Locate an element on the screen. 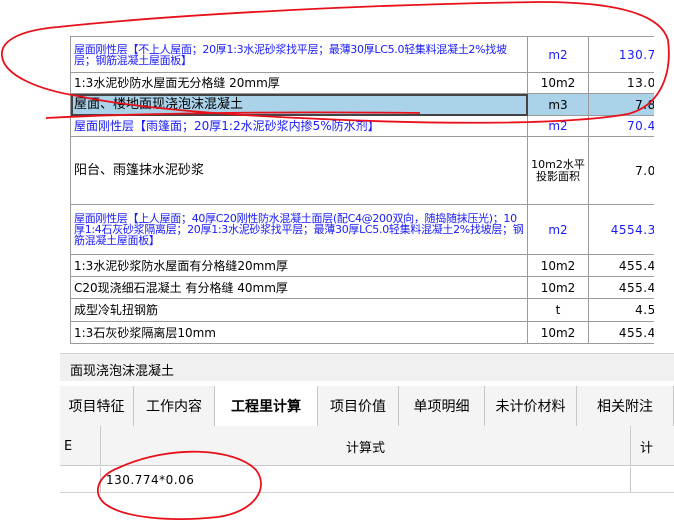  col-header-right: 计 is located at coordinates (647, 448).